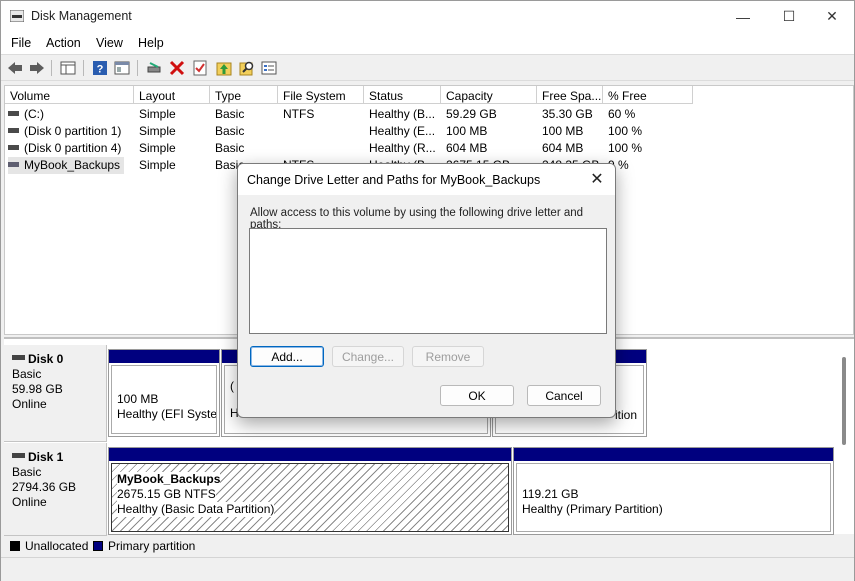 Image resolution: width=855 pixels, height=581 pixels. Describe the element at coordinates (477, 395) in the screenshot. I see `ok-button: OK` at that location.